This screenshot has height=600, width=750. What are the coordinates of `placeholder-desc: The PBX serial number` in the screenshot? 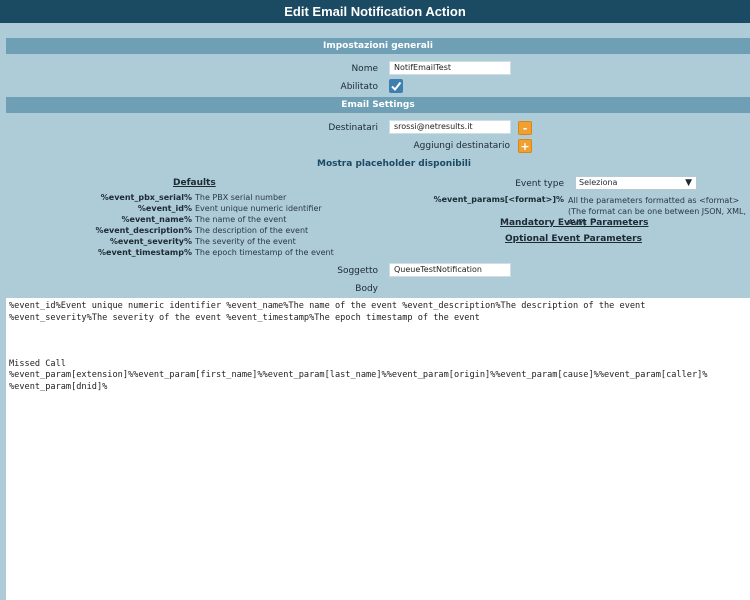 It's located at (241, 197).